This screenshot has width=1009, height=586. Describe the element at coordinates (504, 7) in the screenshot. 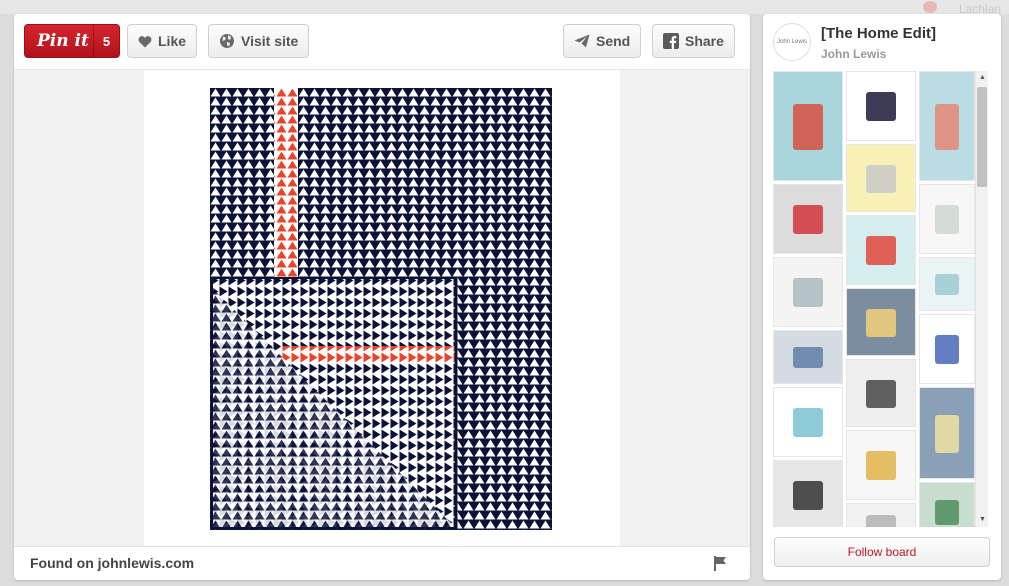

I see `background-header` at that location.